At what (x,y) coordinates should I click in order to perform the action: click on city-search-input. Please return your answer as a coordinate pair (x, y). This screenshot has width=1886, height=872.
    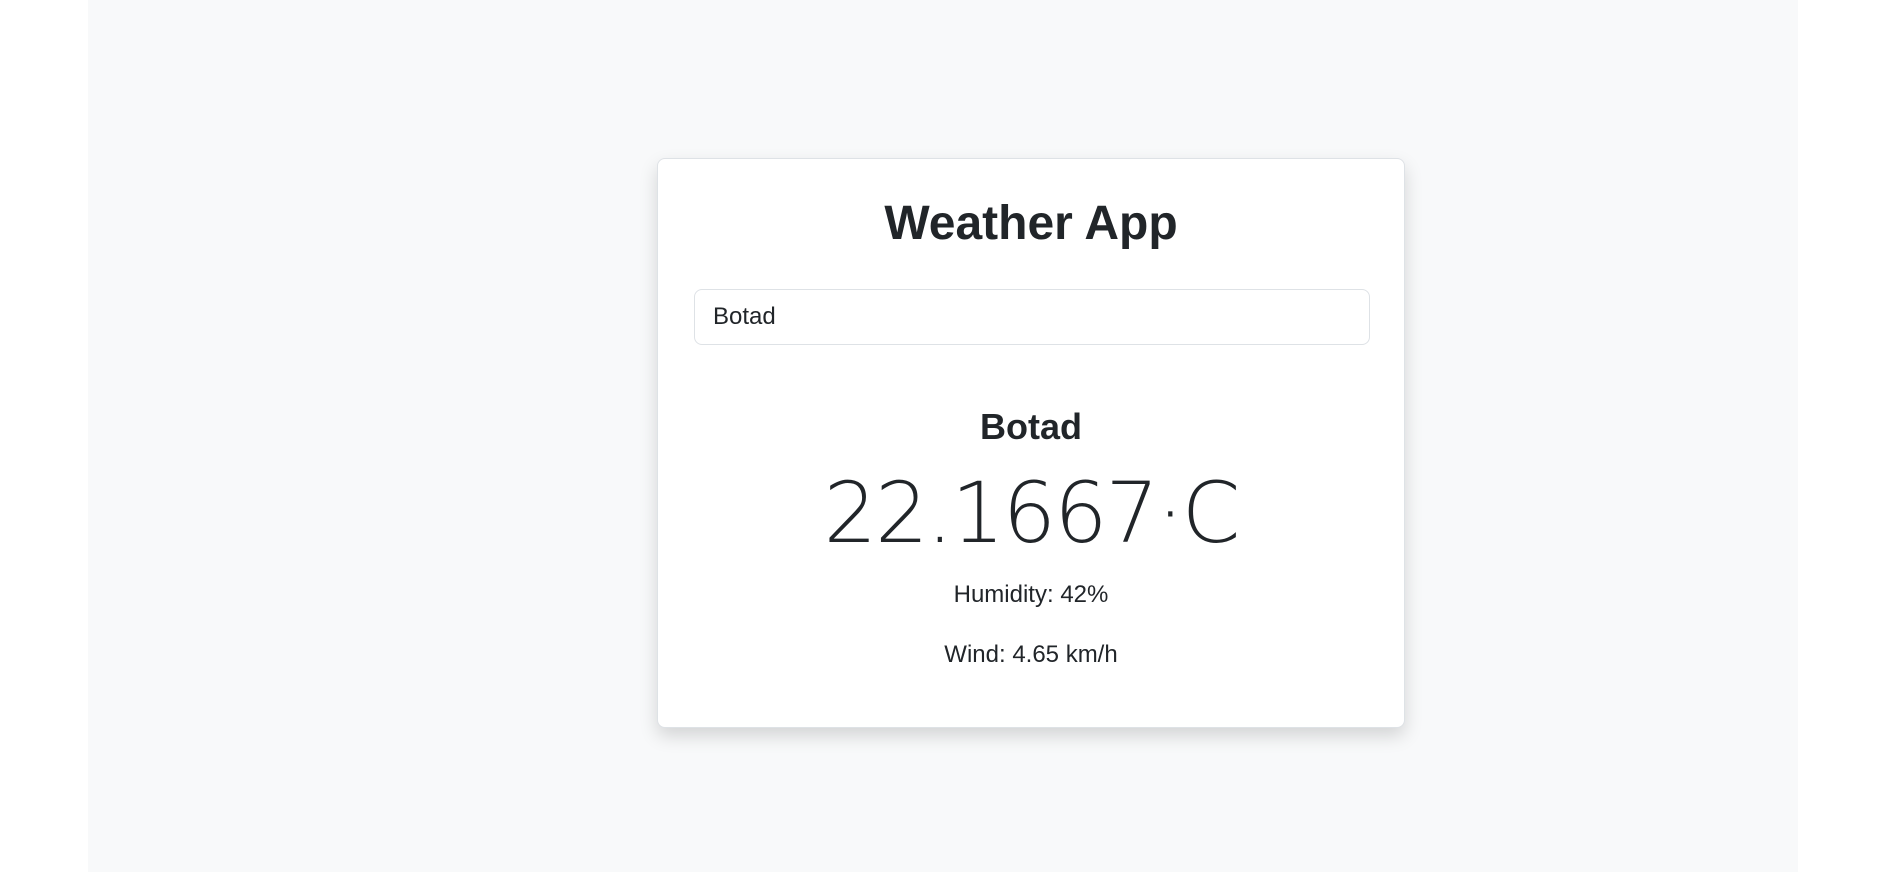
    Looking at the image, I should click on (1032, 317).